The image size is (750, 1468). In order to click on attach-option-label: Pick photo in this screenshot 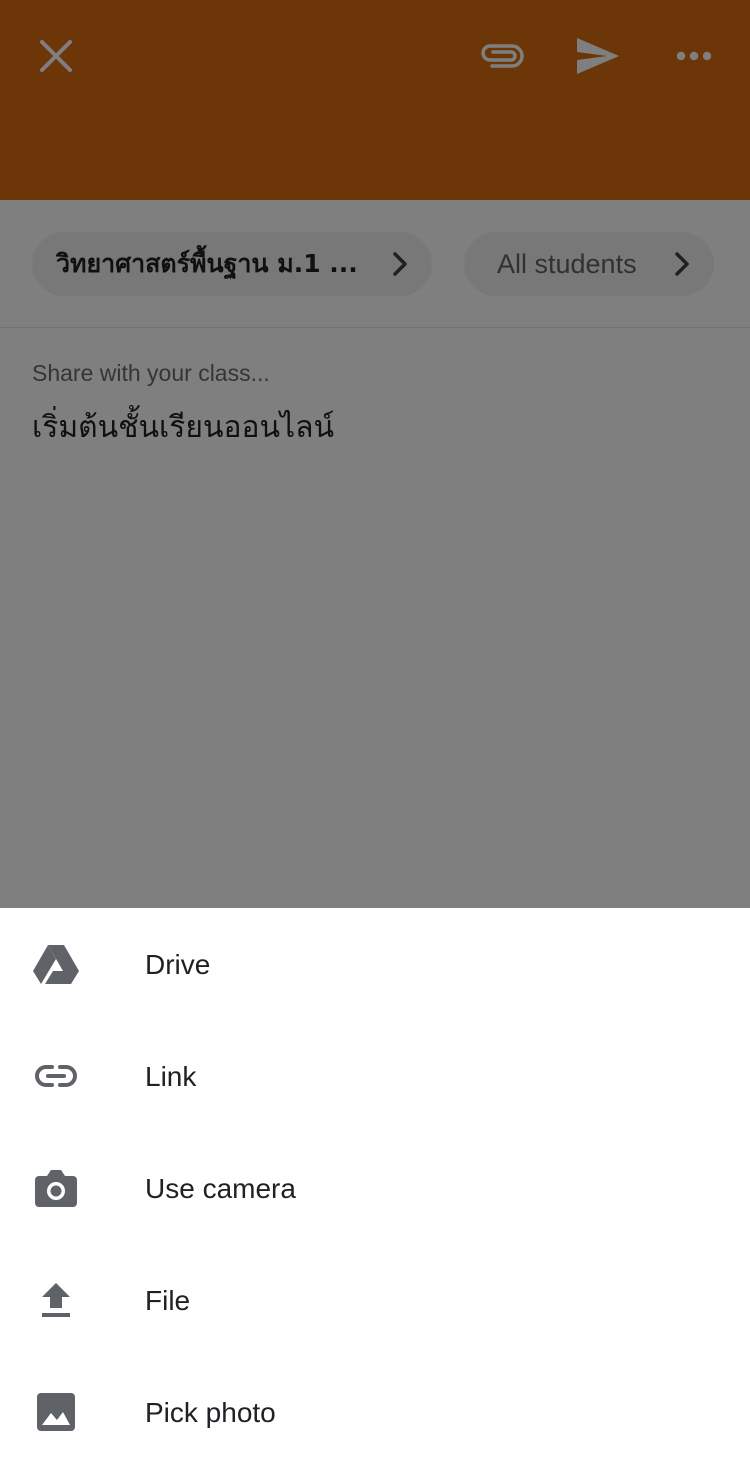, I will do `click(210, 1412)`.